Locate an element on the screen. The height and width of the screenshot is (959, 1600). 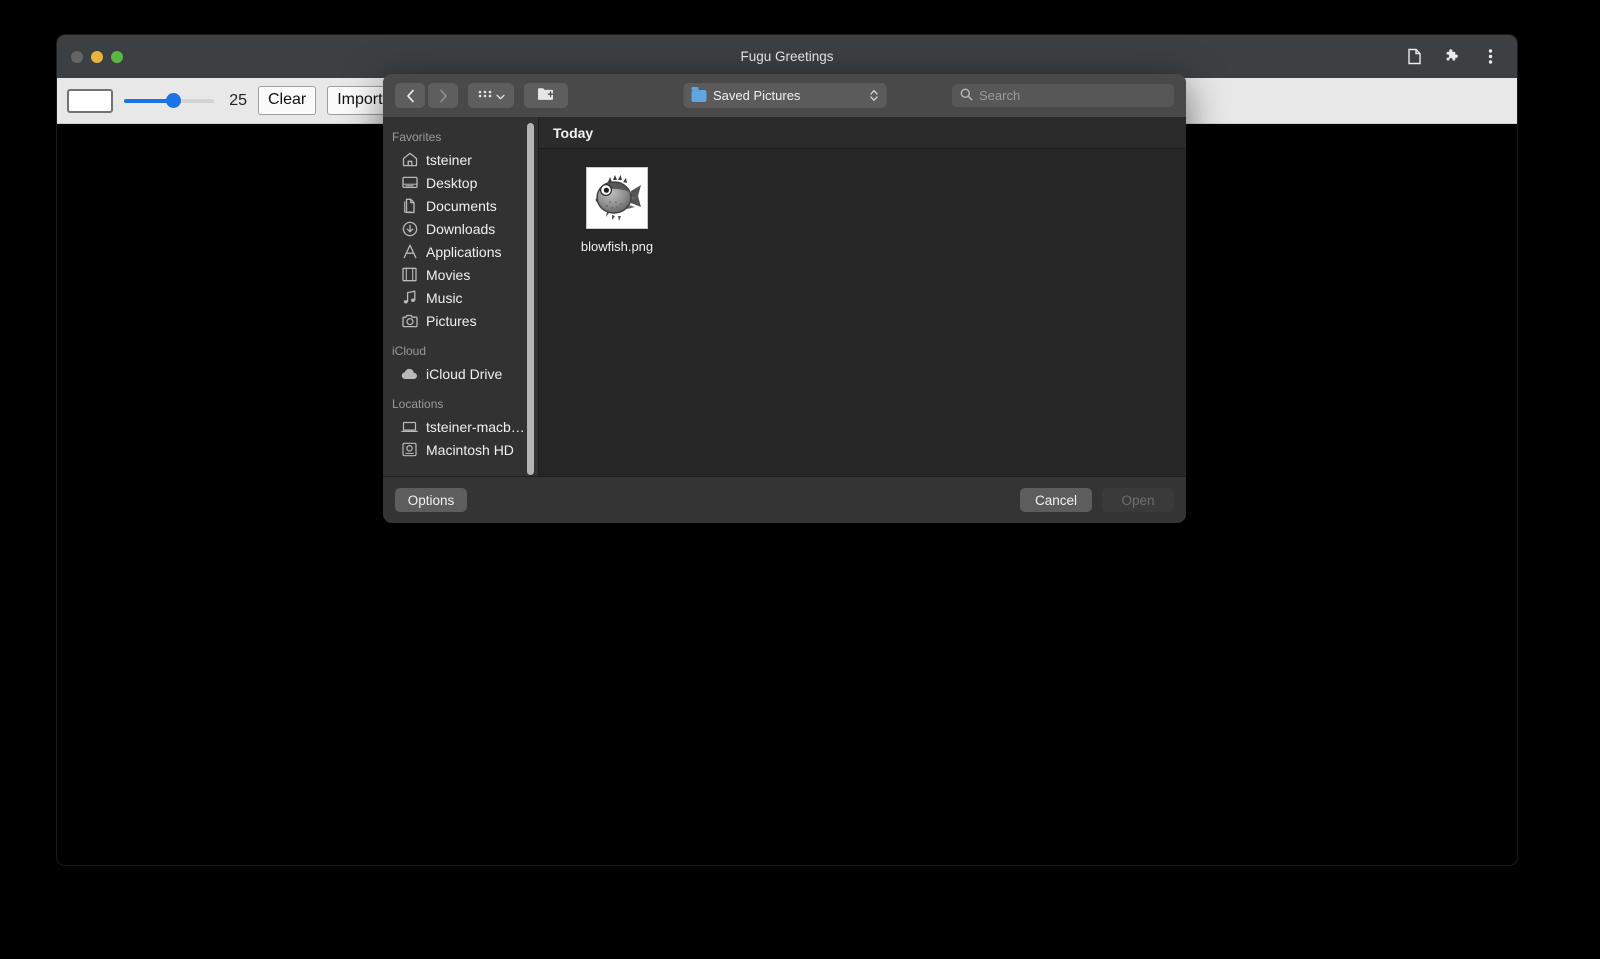
back-button is located at coordinates (410, 95).